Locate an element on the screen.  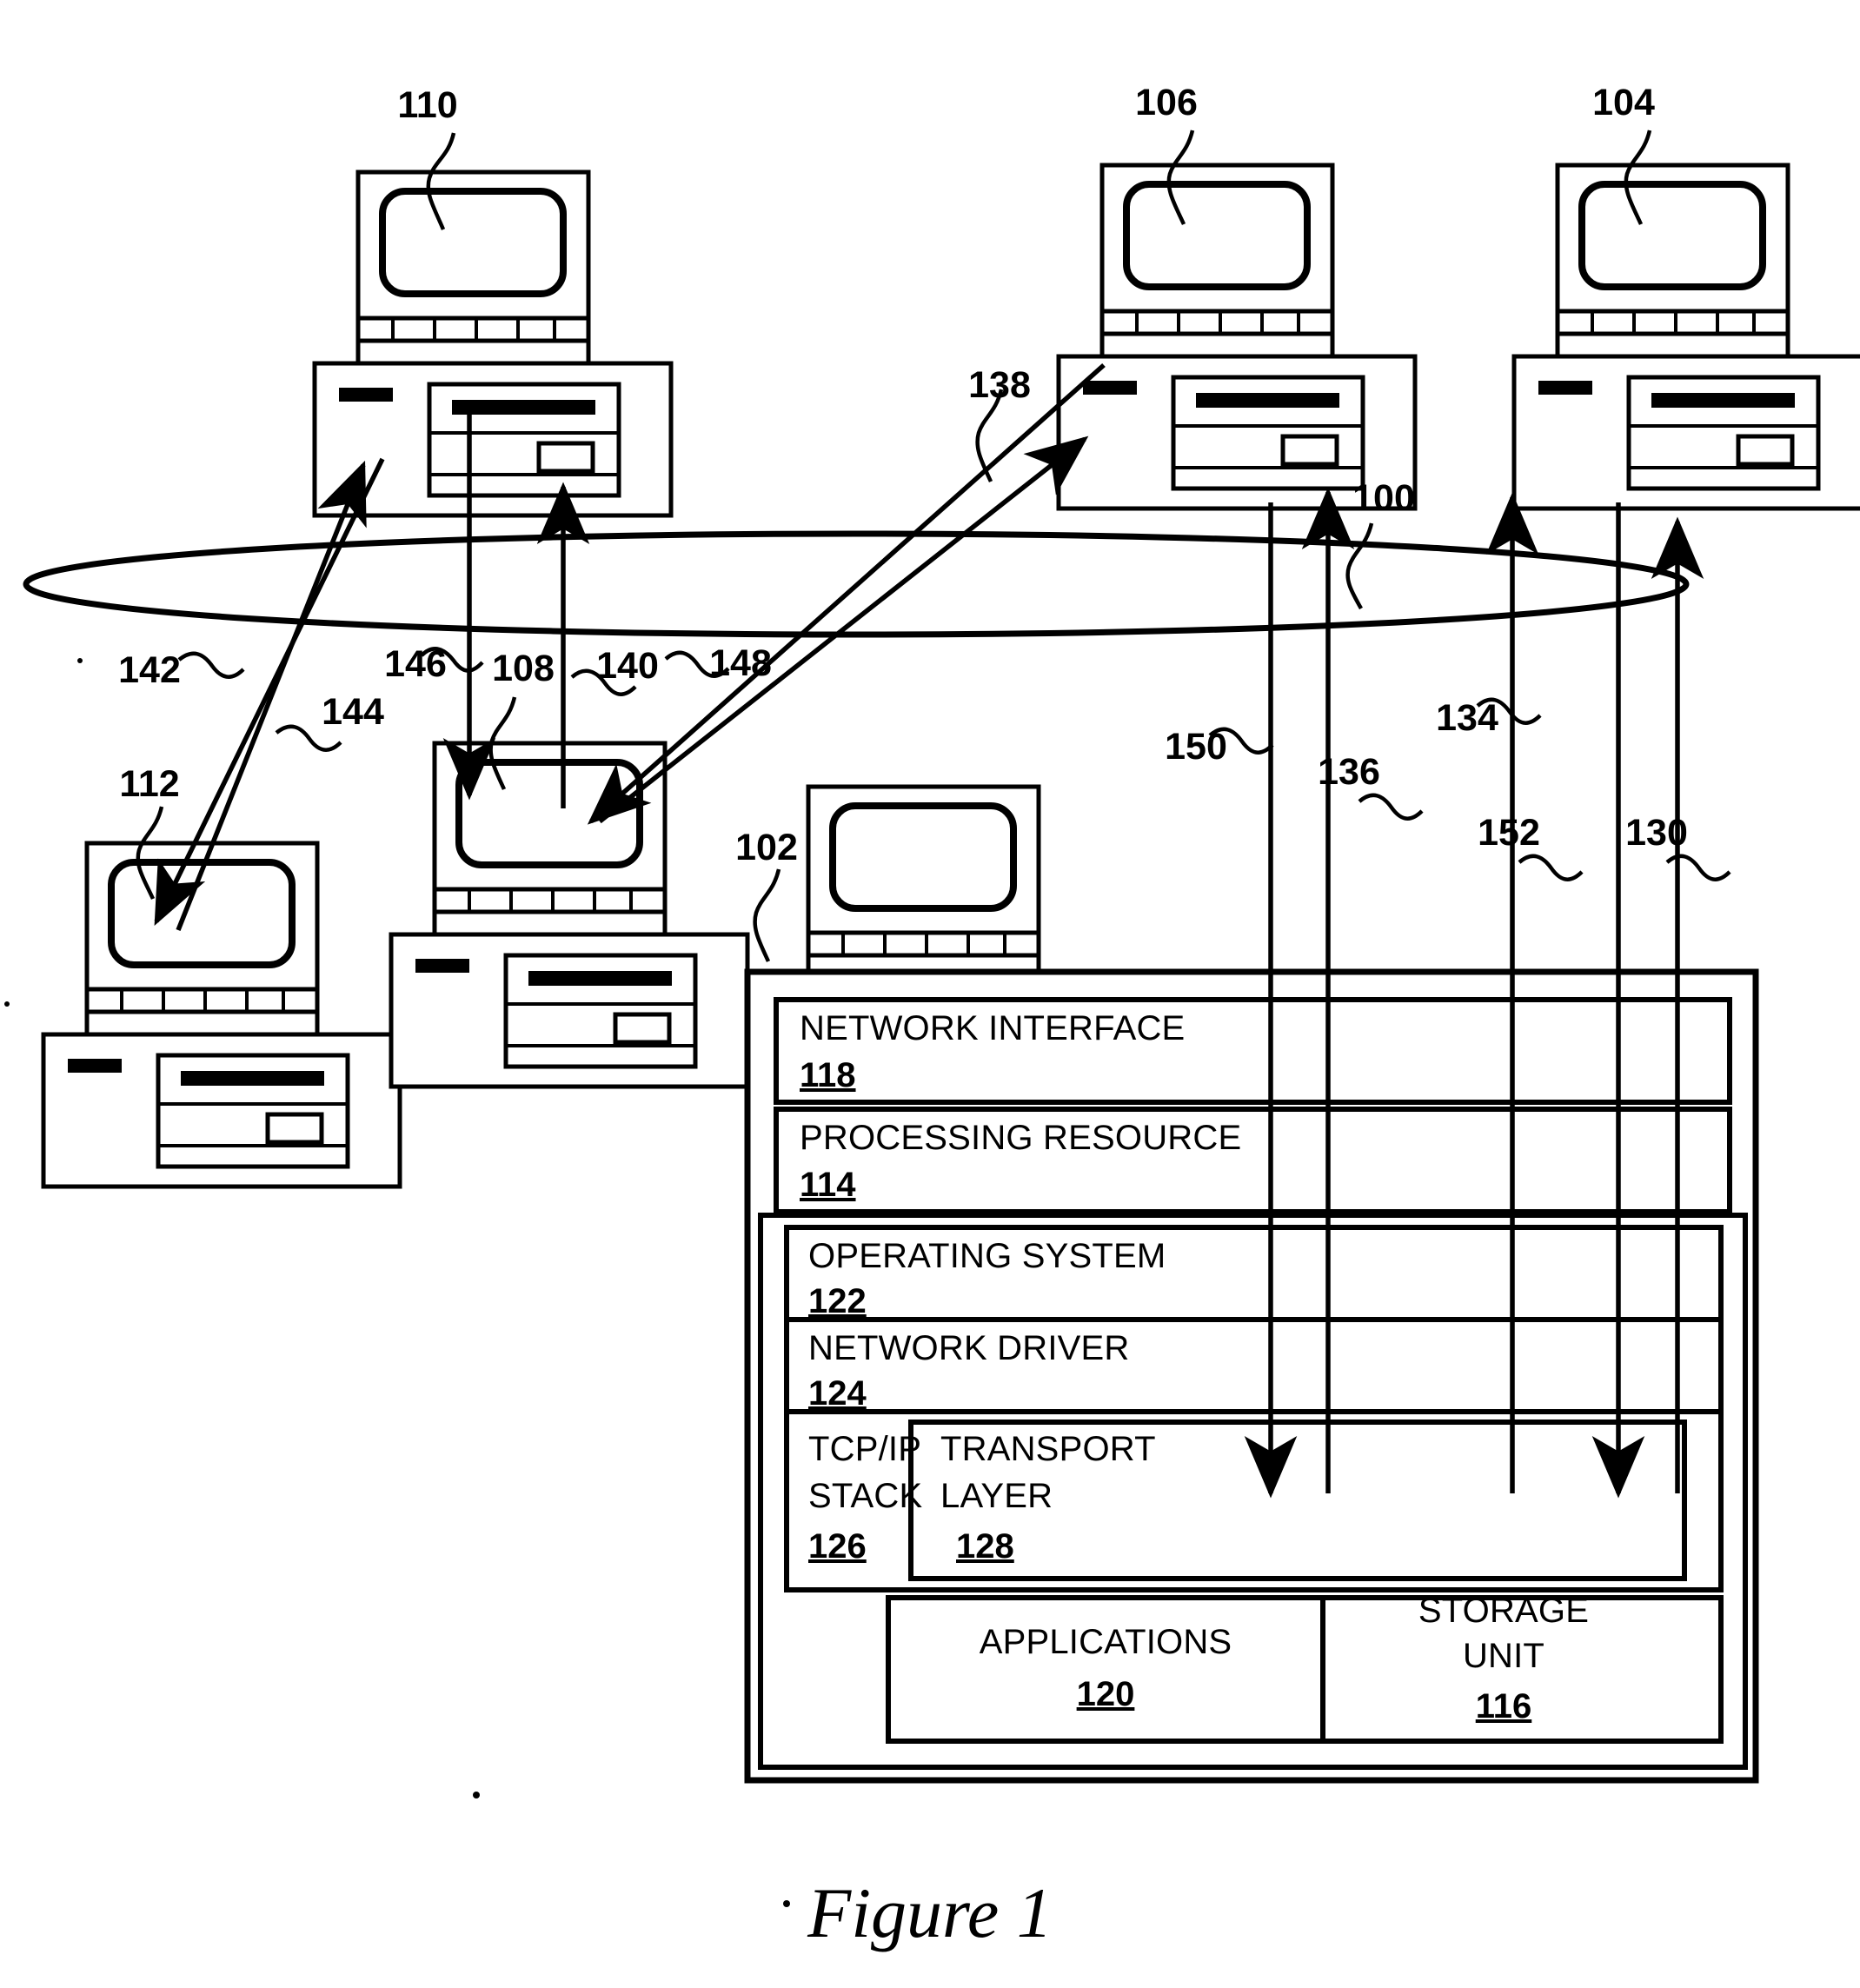
ref-112: 112 is located at coordinates (149, 784).